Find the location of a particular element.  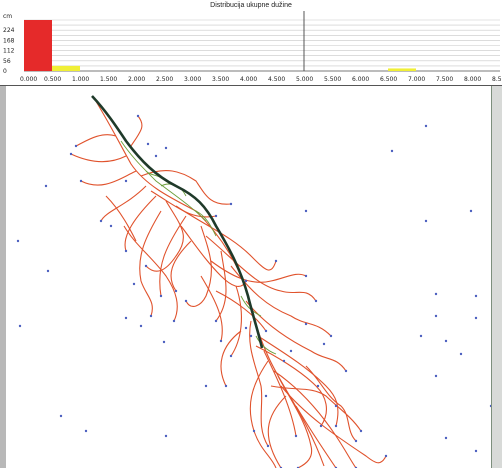

x-tick-label: 6.500 is located at coordinates (388, 79).